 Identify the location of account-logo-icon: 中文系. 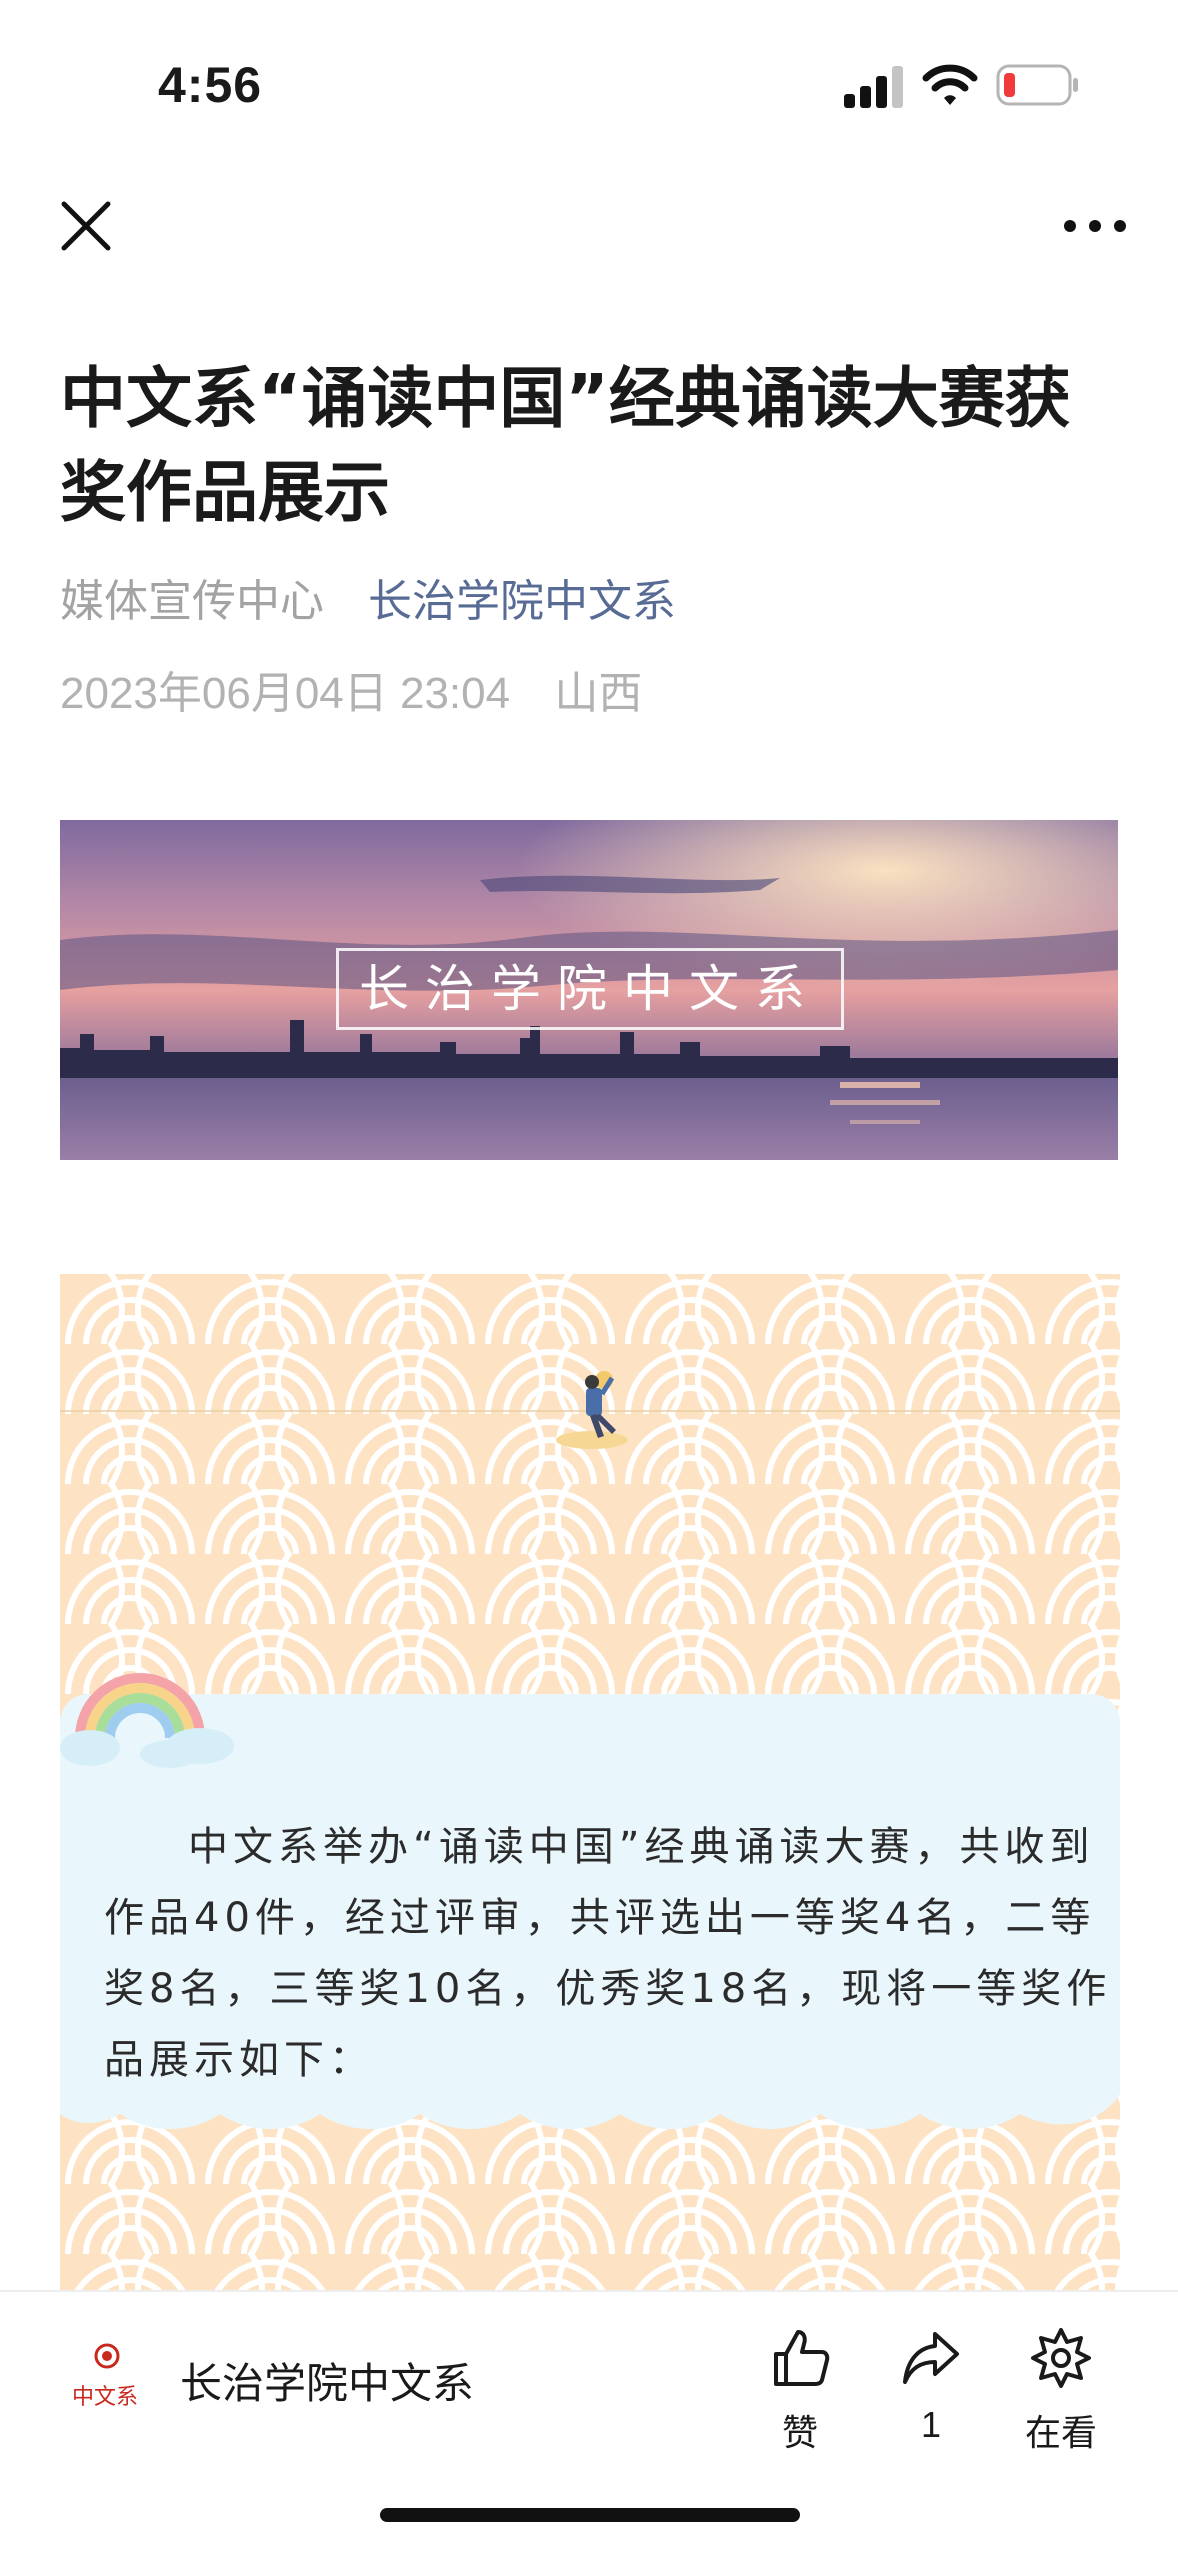
(107, 2379).